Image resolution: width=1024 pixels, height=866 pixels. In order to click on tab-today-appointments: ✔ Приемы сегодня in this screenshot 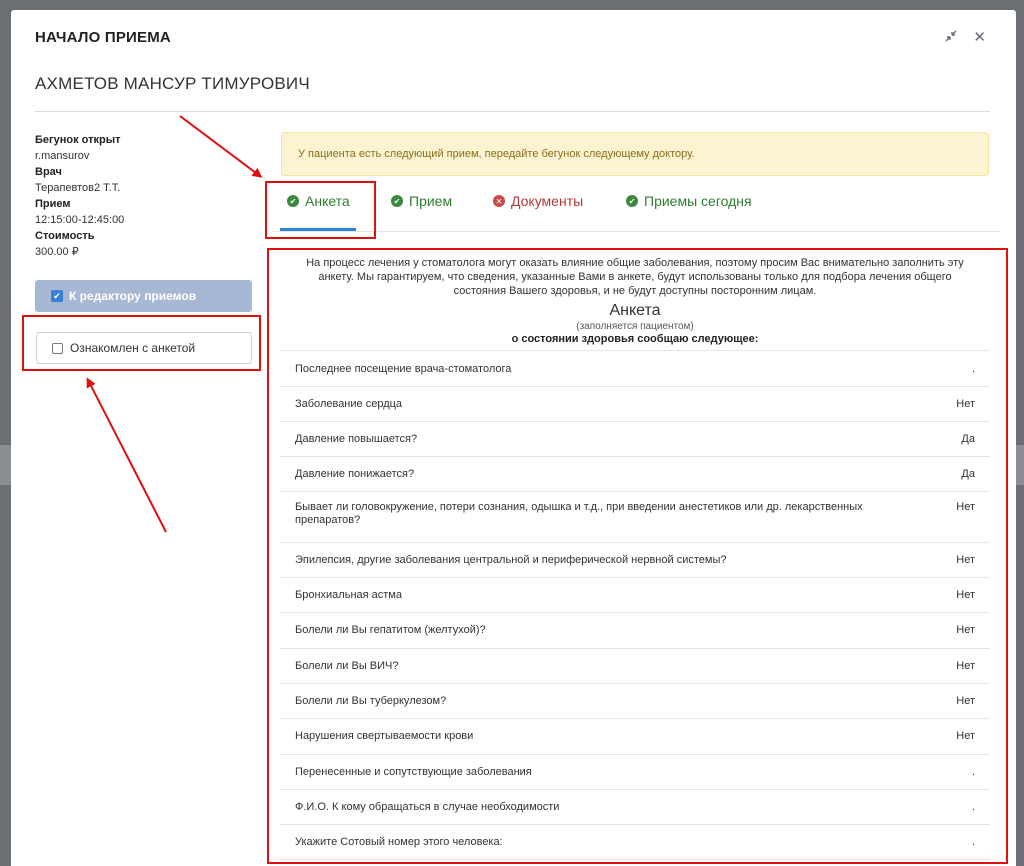, I will do `click(689, 201)`.